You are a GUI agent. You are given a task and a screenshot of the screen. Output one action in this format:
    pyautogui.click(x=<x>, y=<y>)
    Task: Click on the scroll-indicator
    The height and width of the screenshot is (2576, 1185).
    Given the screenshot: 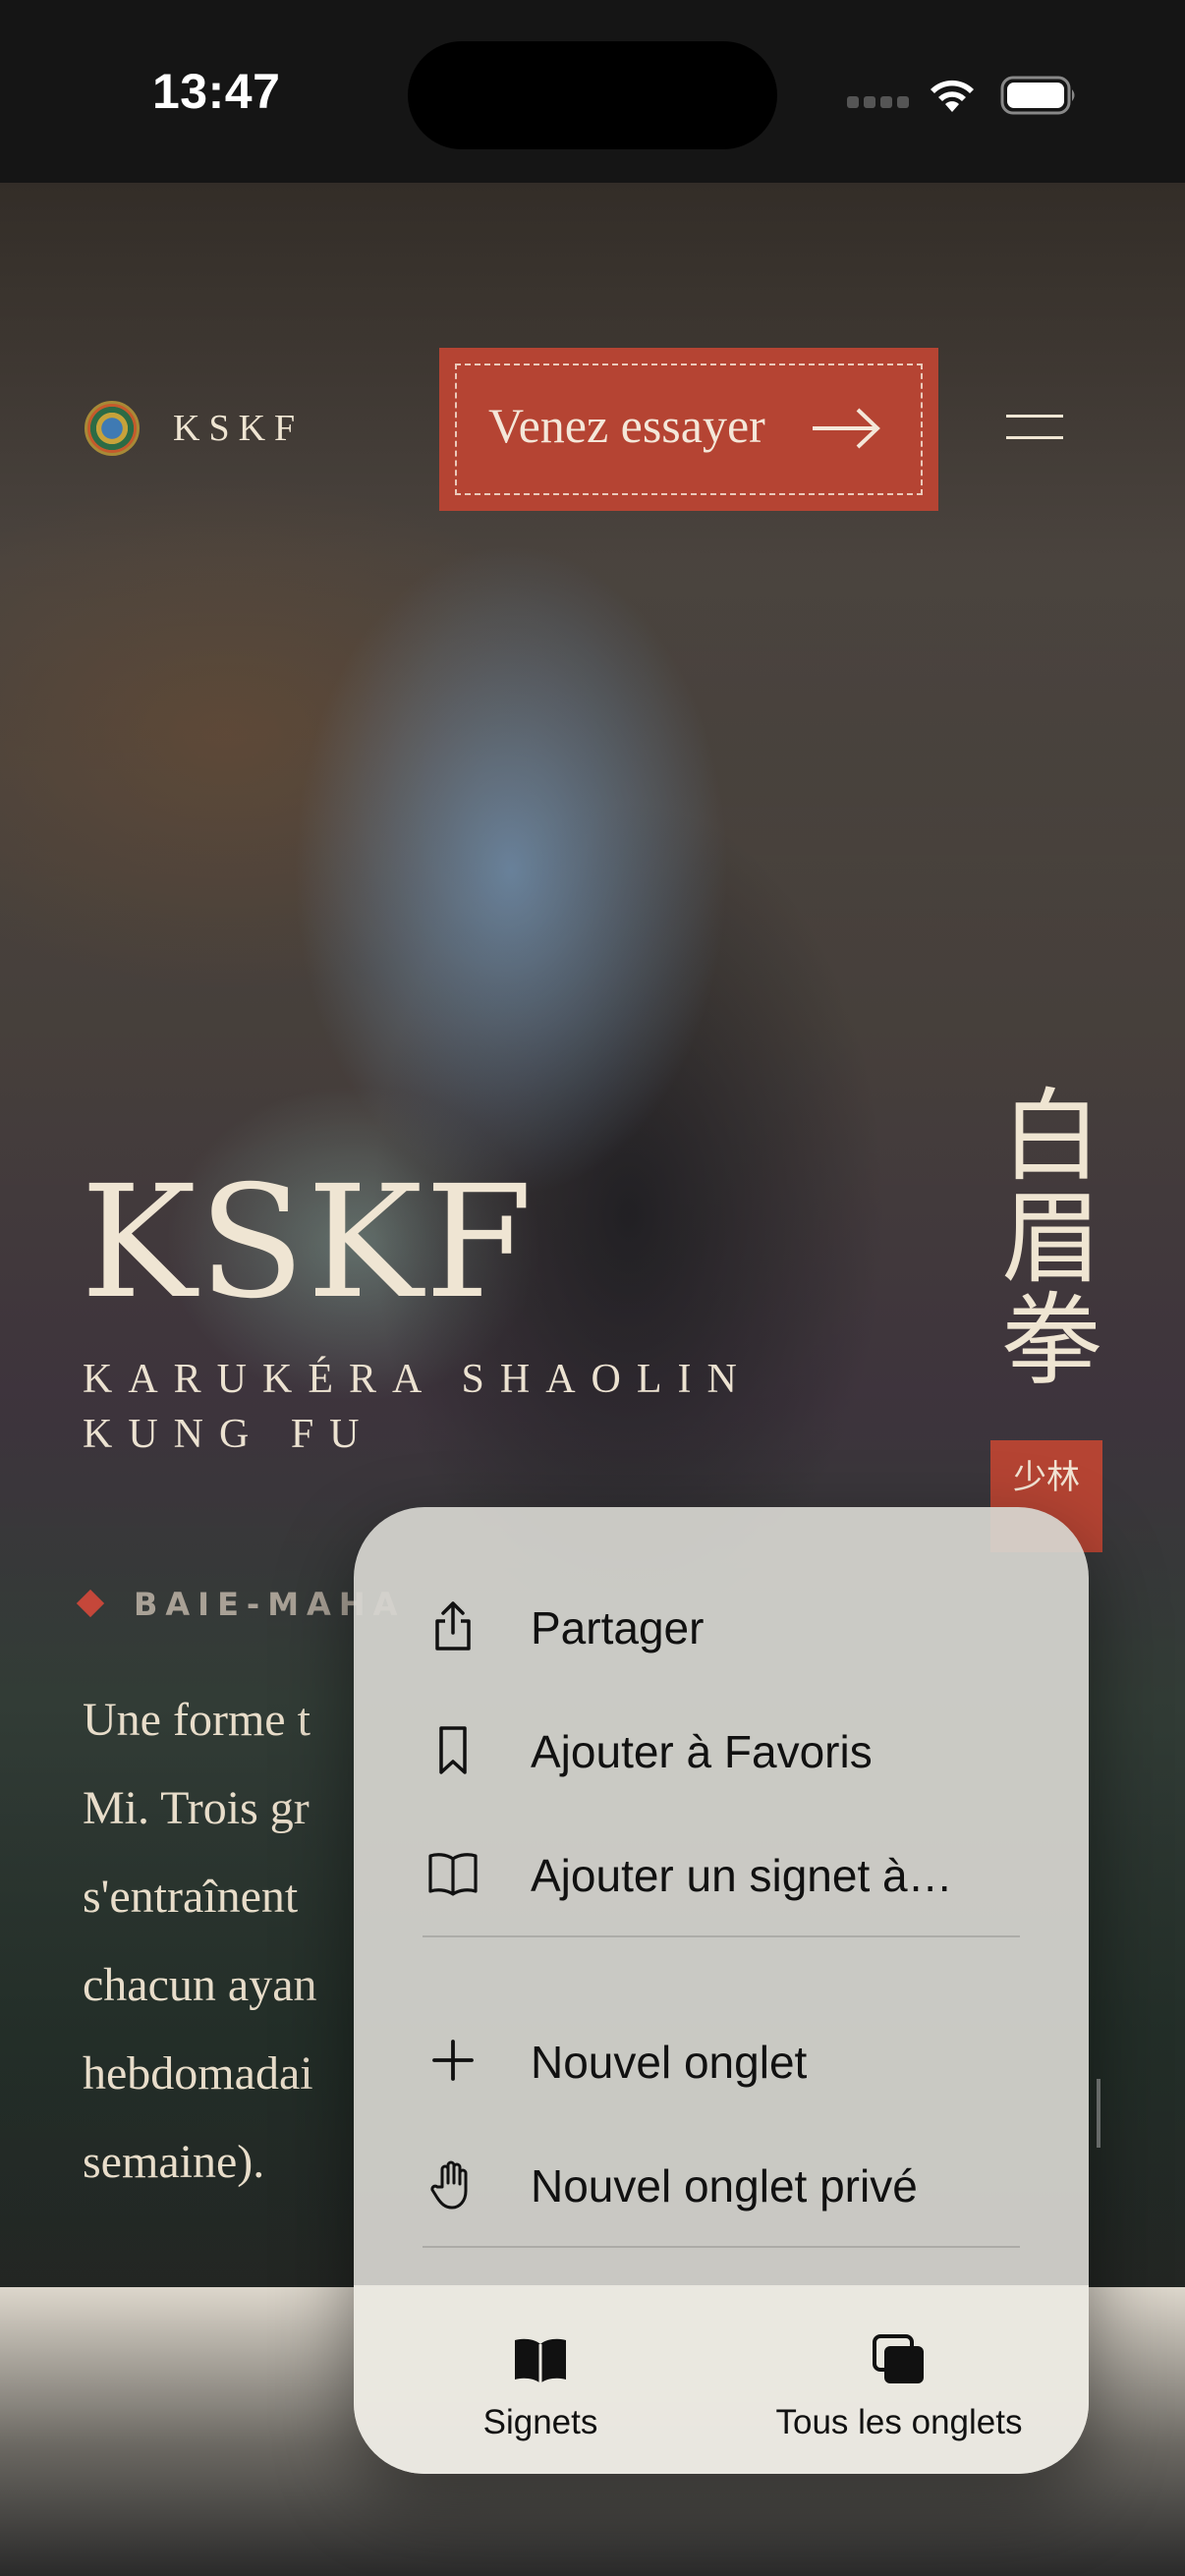 What is the action you would take?
    pyautogui.click(x=1099, y=2113)
    